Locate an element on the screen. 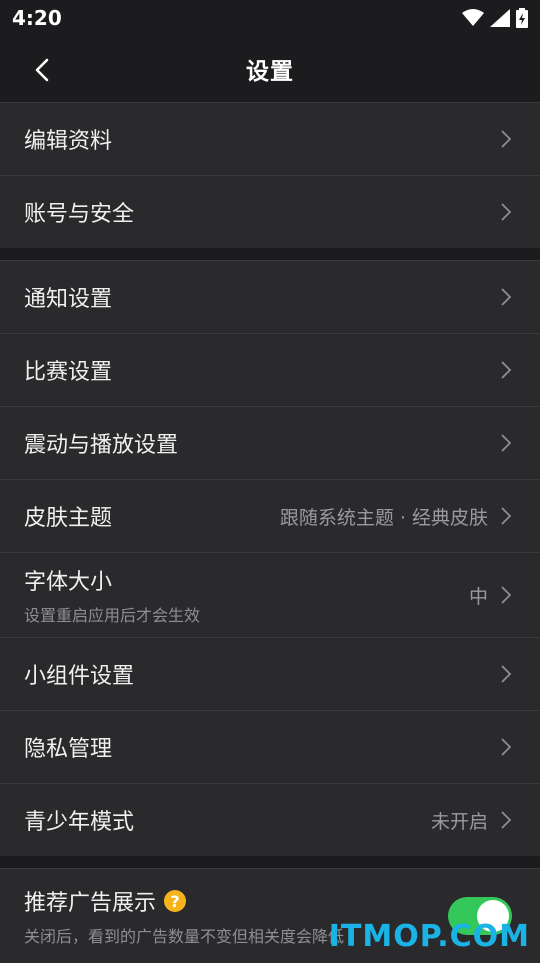 The width and height of the screenshot is (540, 963). back-arrow-icon is located at coordinates (42, 70).